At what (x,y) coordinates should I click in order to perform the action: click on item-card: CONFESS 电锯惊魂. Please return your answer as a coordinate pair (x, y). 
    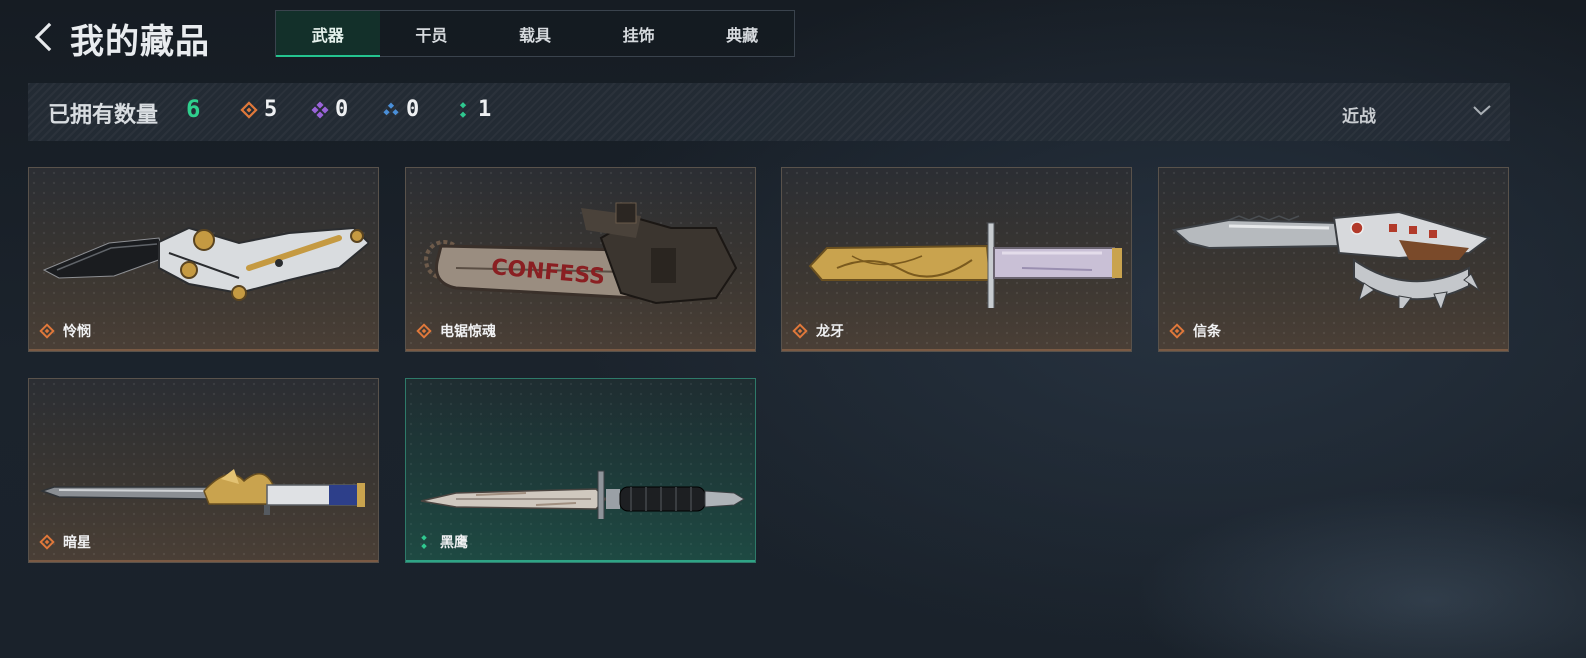
    Looking at the image, I should click on (580, 259).